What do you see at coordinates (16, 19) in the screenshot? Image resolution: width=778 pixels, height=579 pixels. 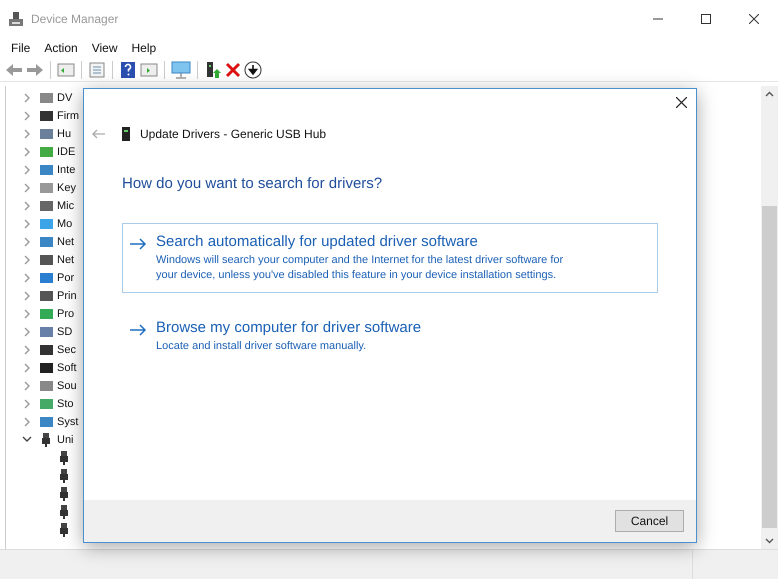 I see `app-icon` at bounding box center [16, 19].